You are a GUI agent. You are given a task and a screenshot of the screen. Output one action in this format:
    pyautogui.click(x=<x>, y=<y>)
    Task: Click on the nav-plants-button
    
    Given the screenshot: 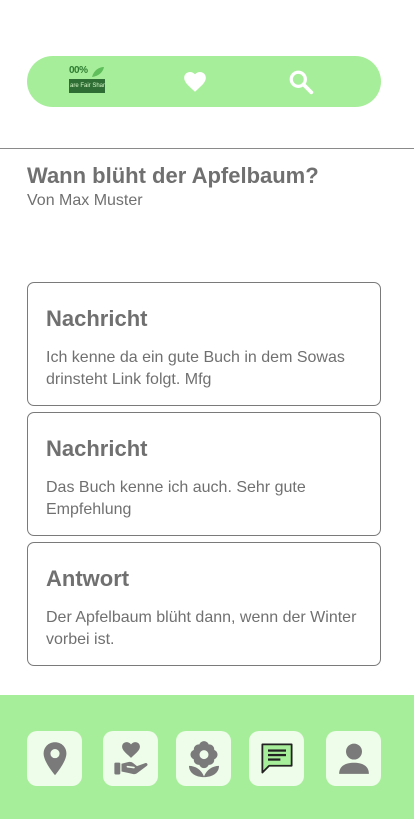 What is the action you would take?
    pyautogui.click(x=203, y=758)
    